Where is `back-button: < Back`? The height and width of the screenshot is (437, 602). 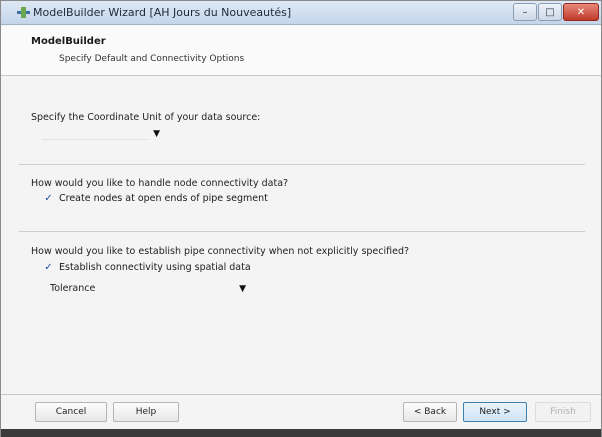
back-button: < Back is located at coordinates (430, 412).